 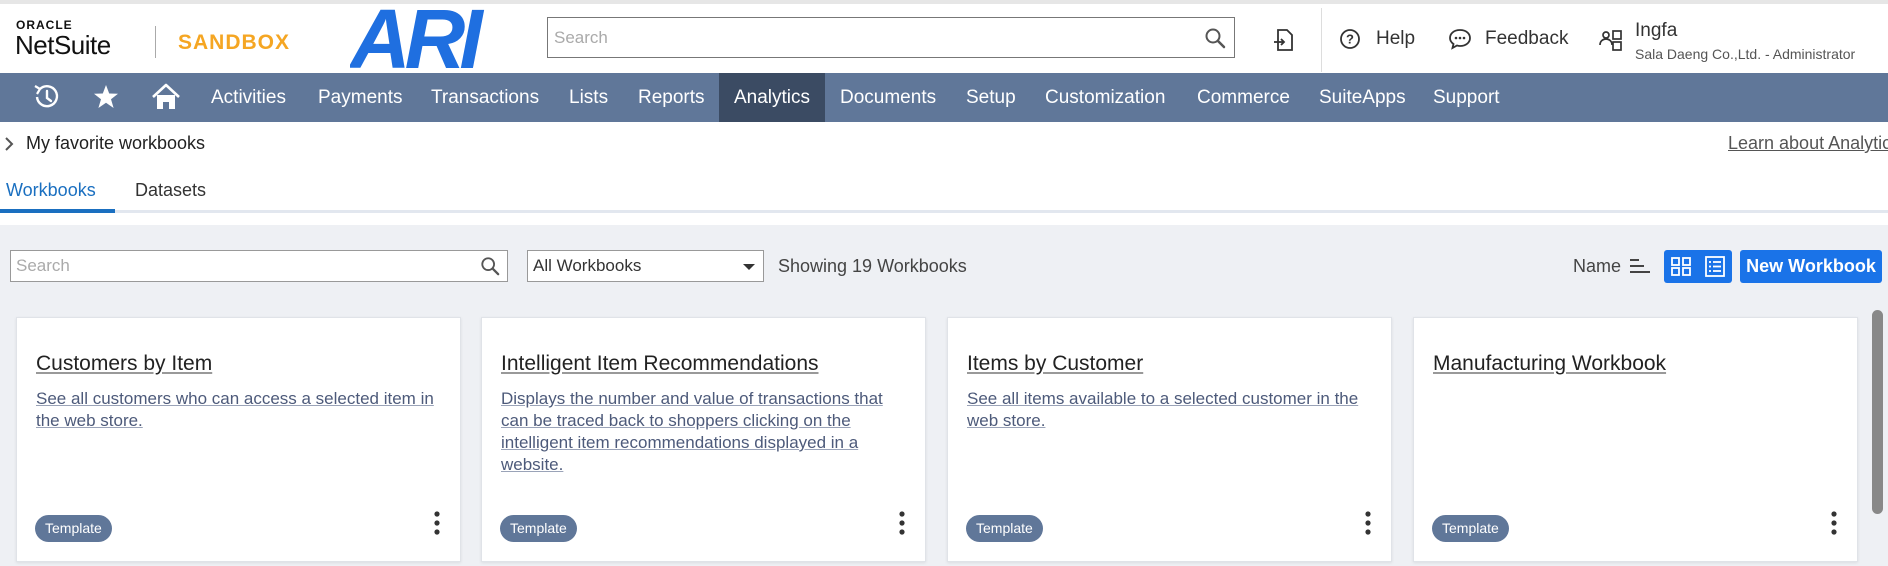 I want to click on workbook-filter-select: All Workbooks, so click(x=645, y=266).